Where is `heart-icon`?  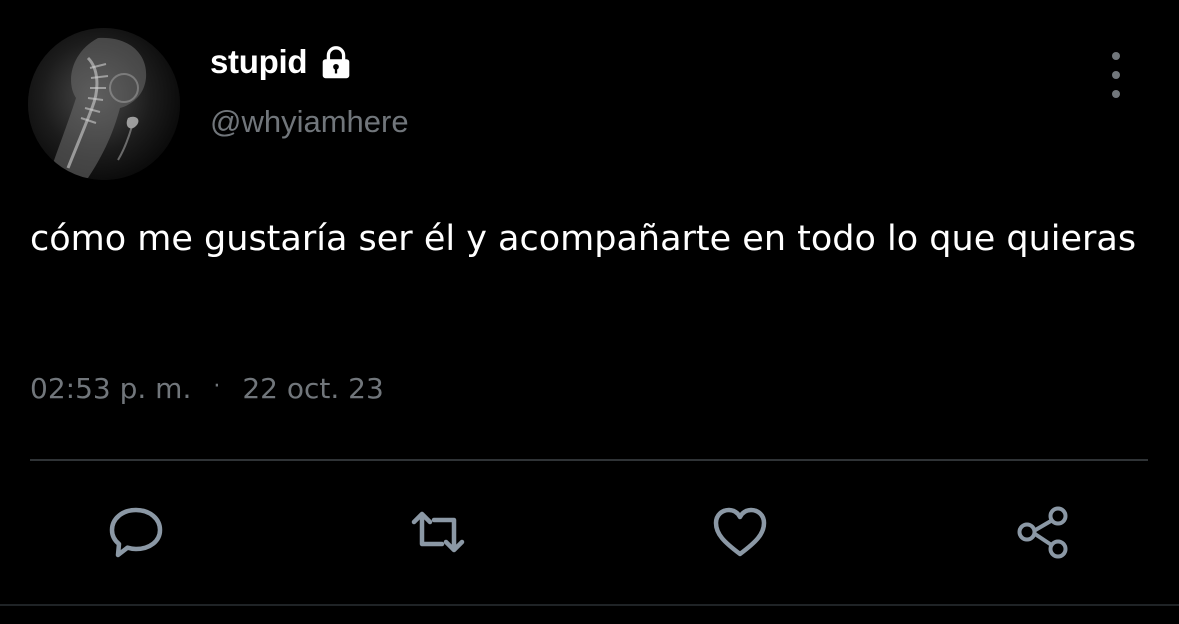 heart-icon is located at coordinates (740, 532).